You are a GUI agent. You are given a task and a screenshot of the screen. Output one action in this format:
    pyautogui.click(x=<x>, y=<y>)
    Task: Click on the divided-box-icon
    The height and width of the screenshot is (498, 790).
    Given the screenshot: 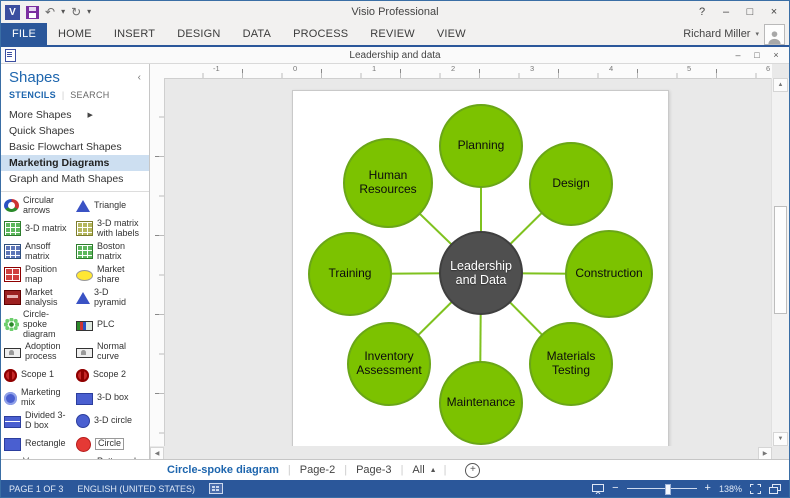 What is the action you would take?
    pyautogui.click(x=12, y=421)
    